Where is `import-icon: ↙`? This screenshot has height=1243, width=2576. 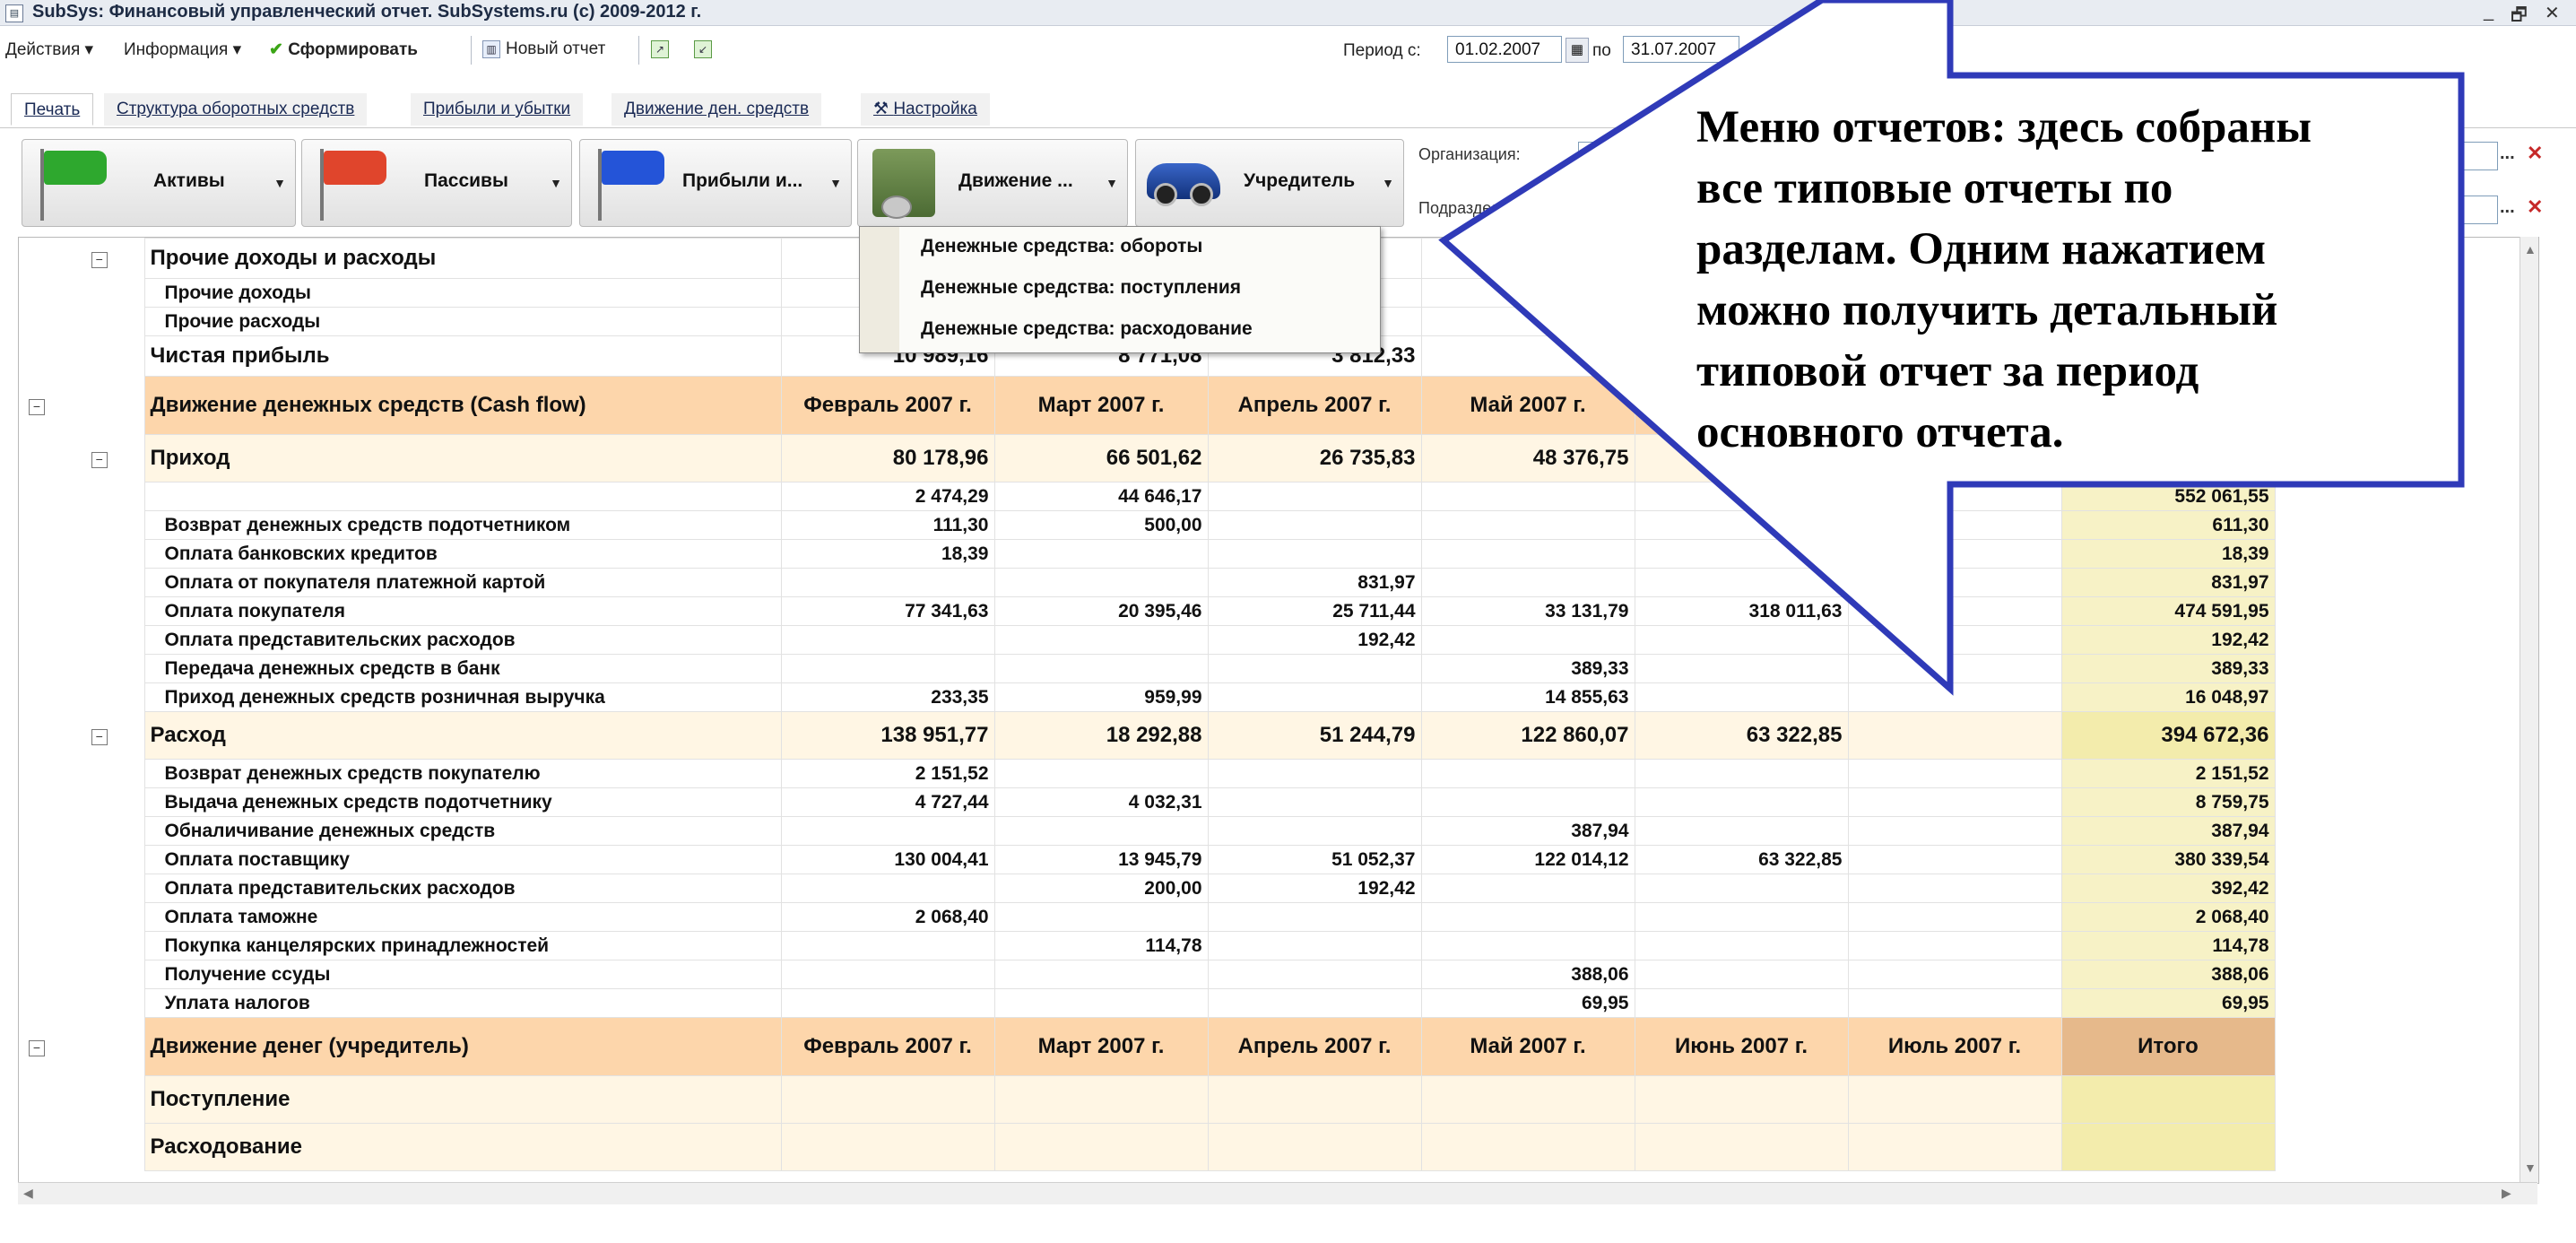
import-icon: ↙ is located at coordinates (705, 49).